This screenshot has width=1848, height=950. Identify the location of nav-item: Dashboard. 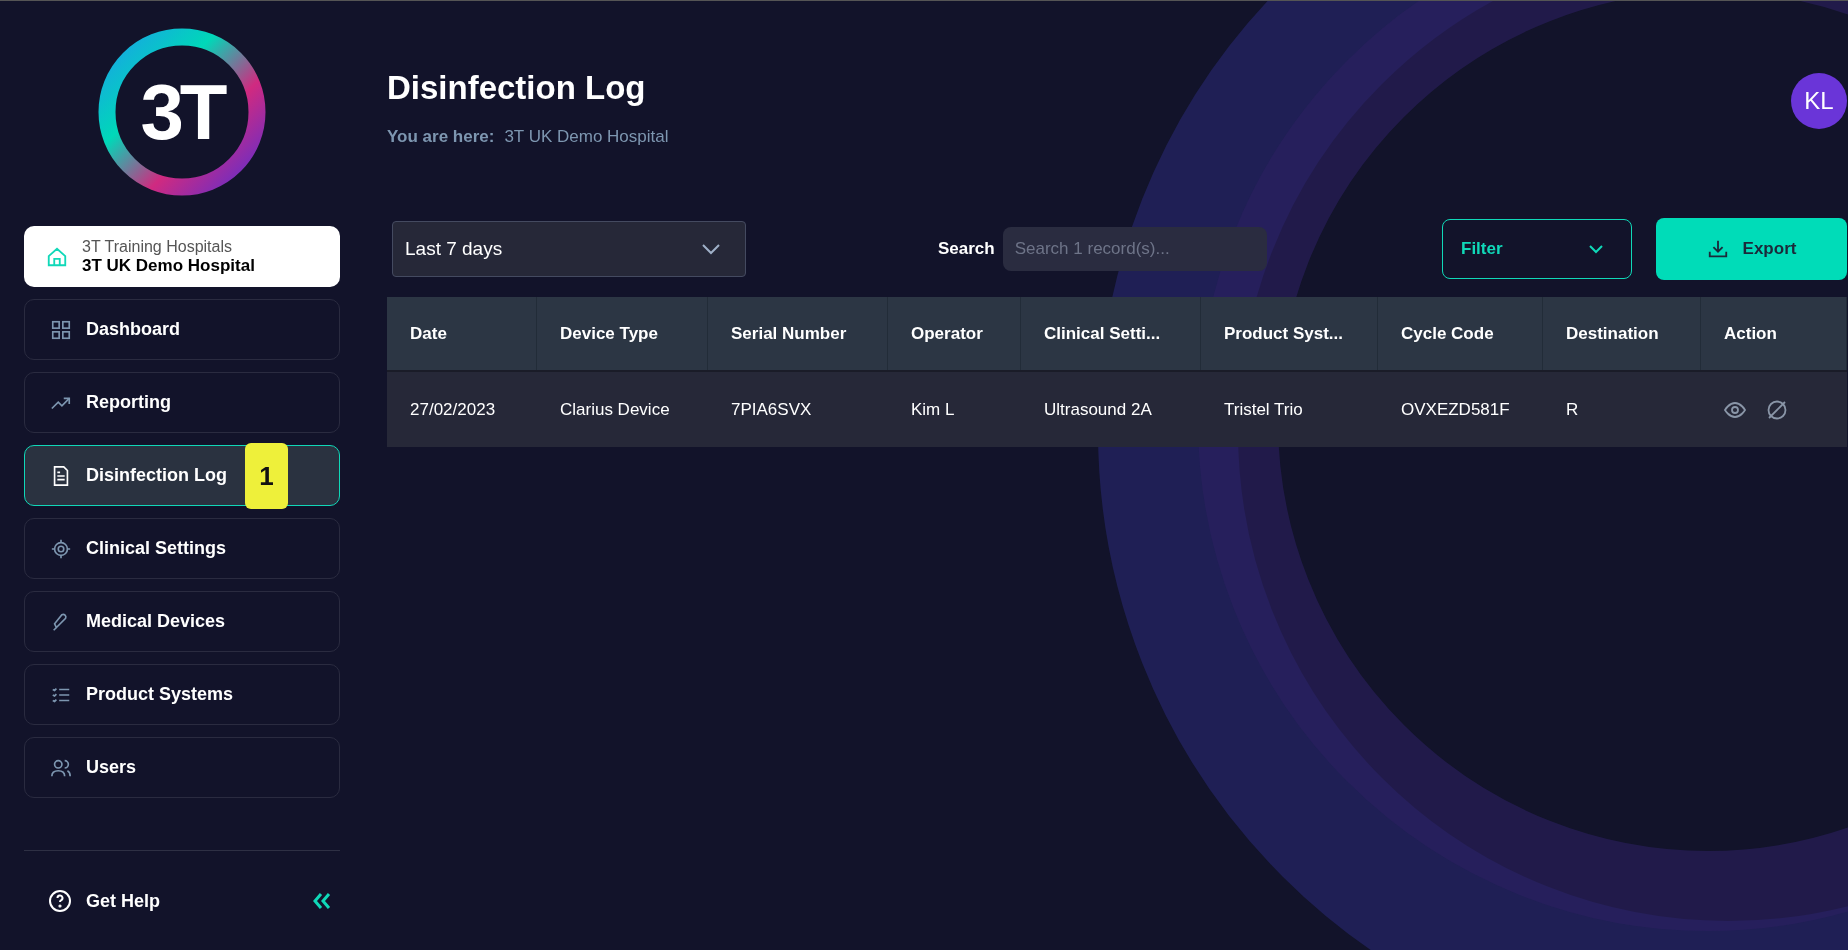
(182, 329).